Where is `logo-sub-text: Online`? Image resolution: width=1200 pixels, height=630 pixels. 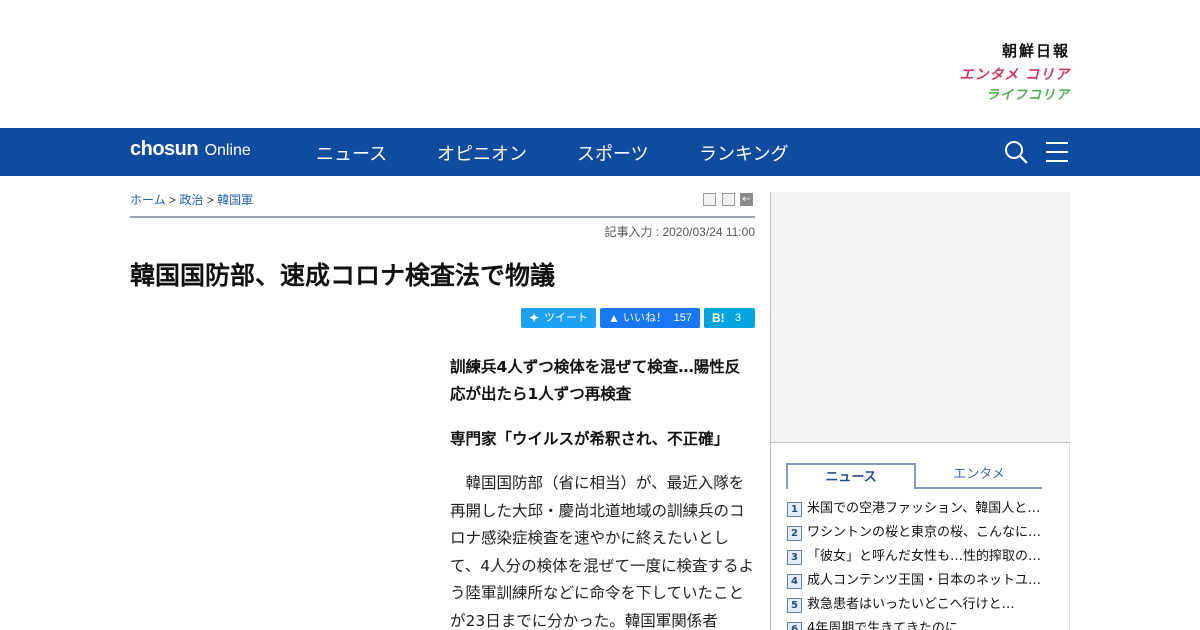 logo-sub-text: Online is located at coordinates (227, 150).